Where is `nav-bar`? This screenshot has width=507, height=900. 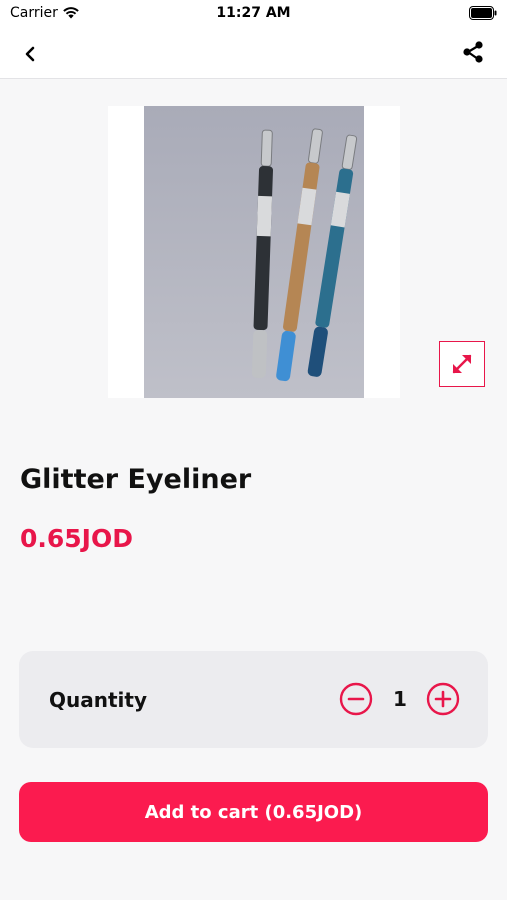 nav-bar is located at coordinates (253, 53).